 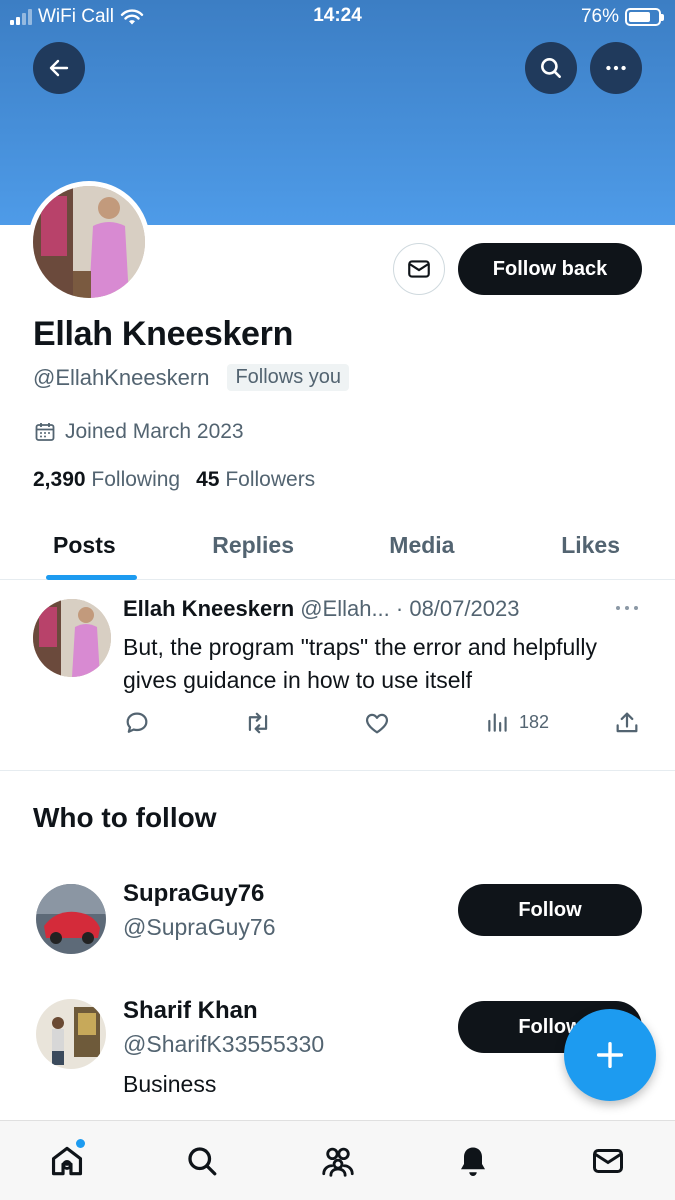 I want to click on battery-icon, so click(x=644, y=17).